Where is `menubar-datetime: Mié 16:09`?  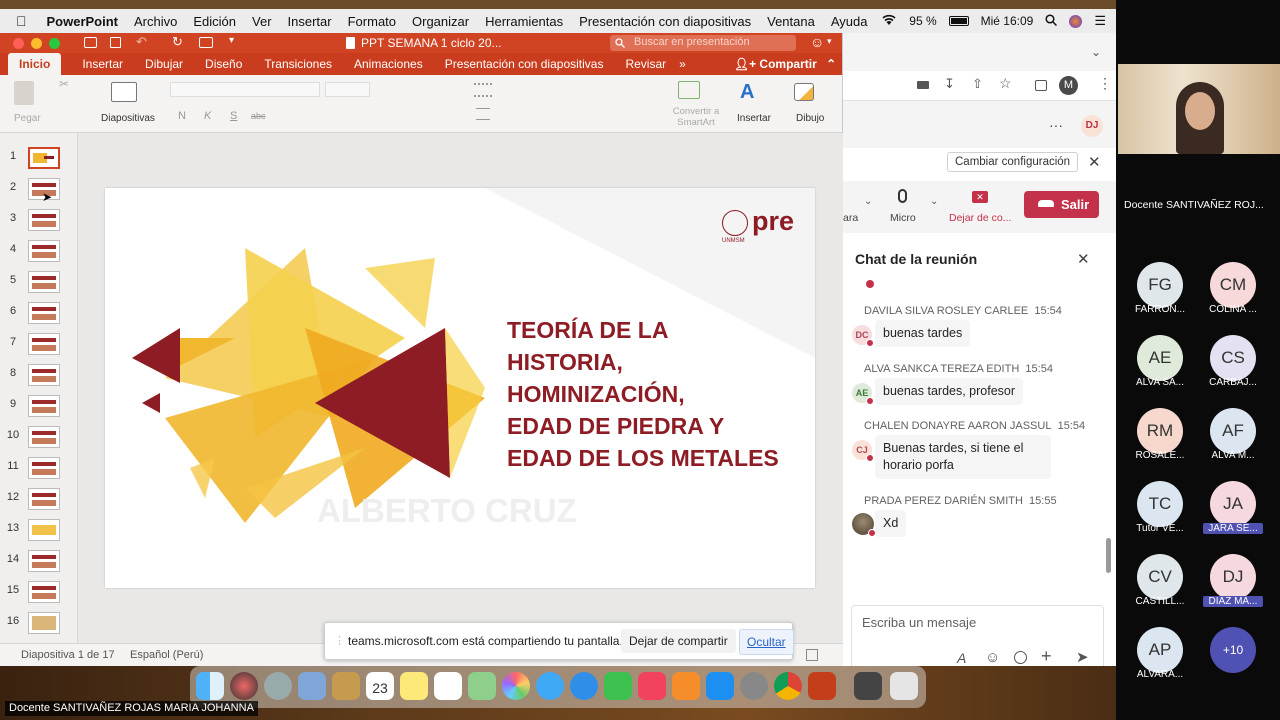
menubar-datetime: Mié 16:09 is located at coordinates (1007, 21).